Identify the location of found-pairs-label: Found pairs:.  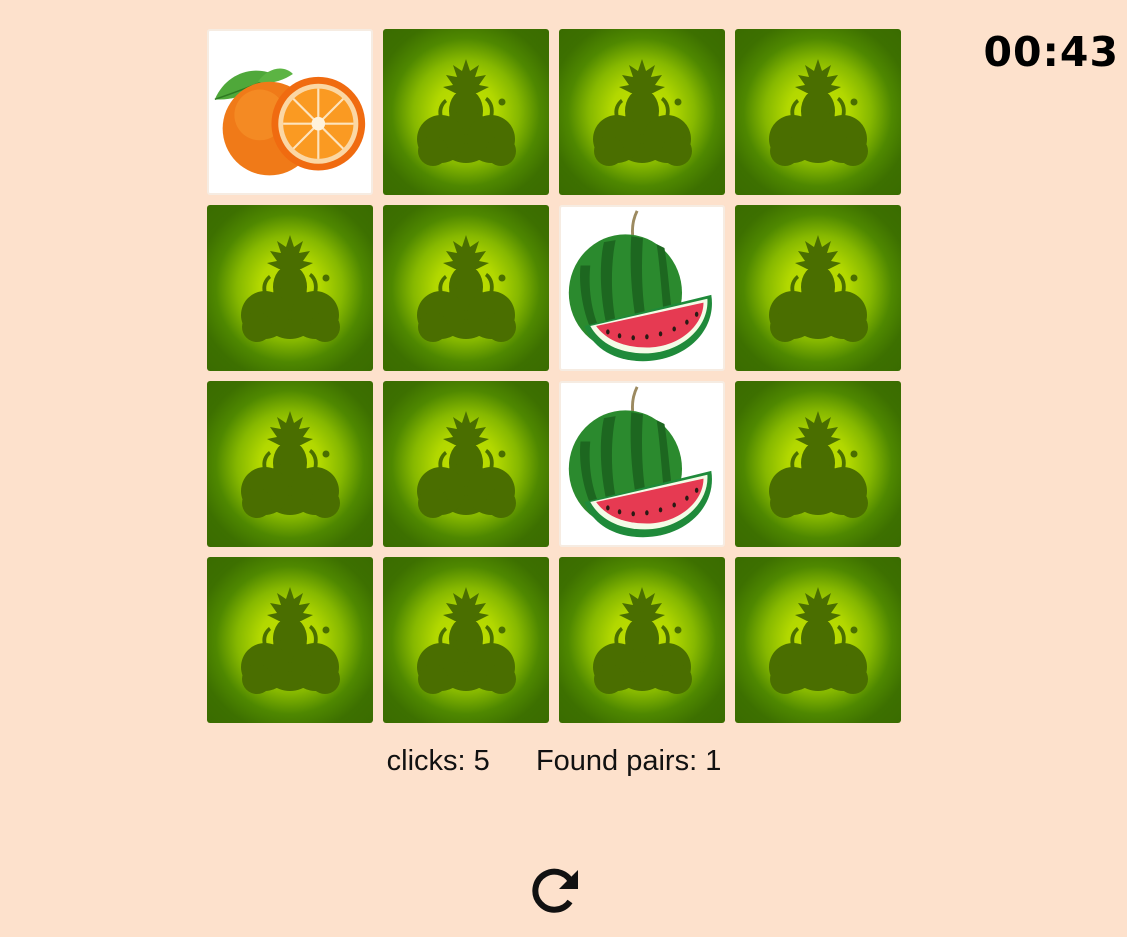
(616, 761).